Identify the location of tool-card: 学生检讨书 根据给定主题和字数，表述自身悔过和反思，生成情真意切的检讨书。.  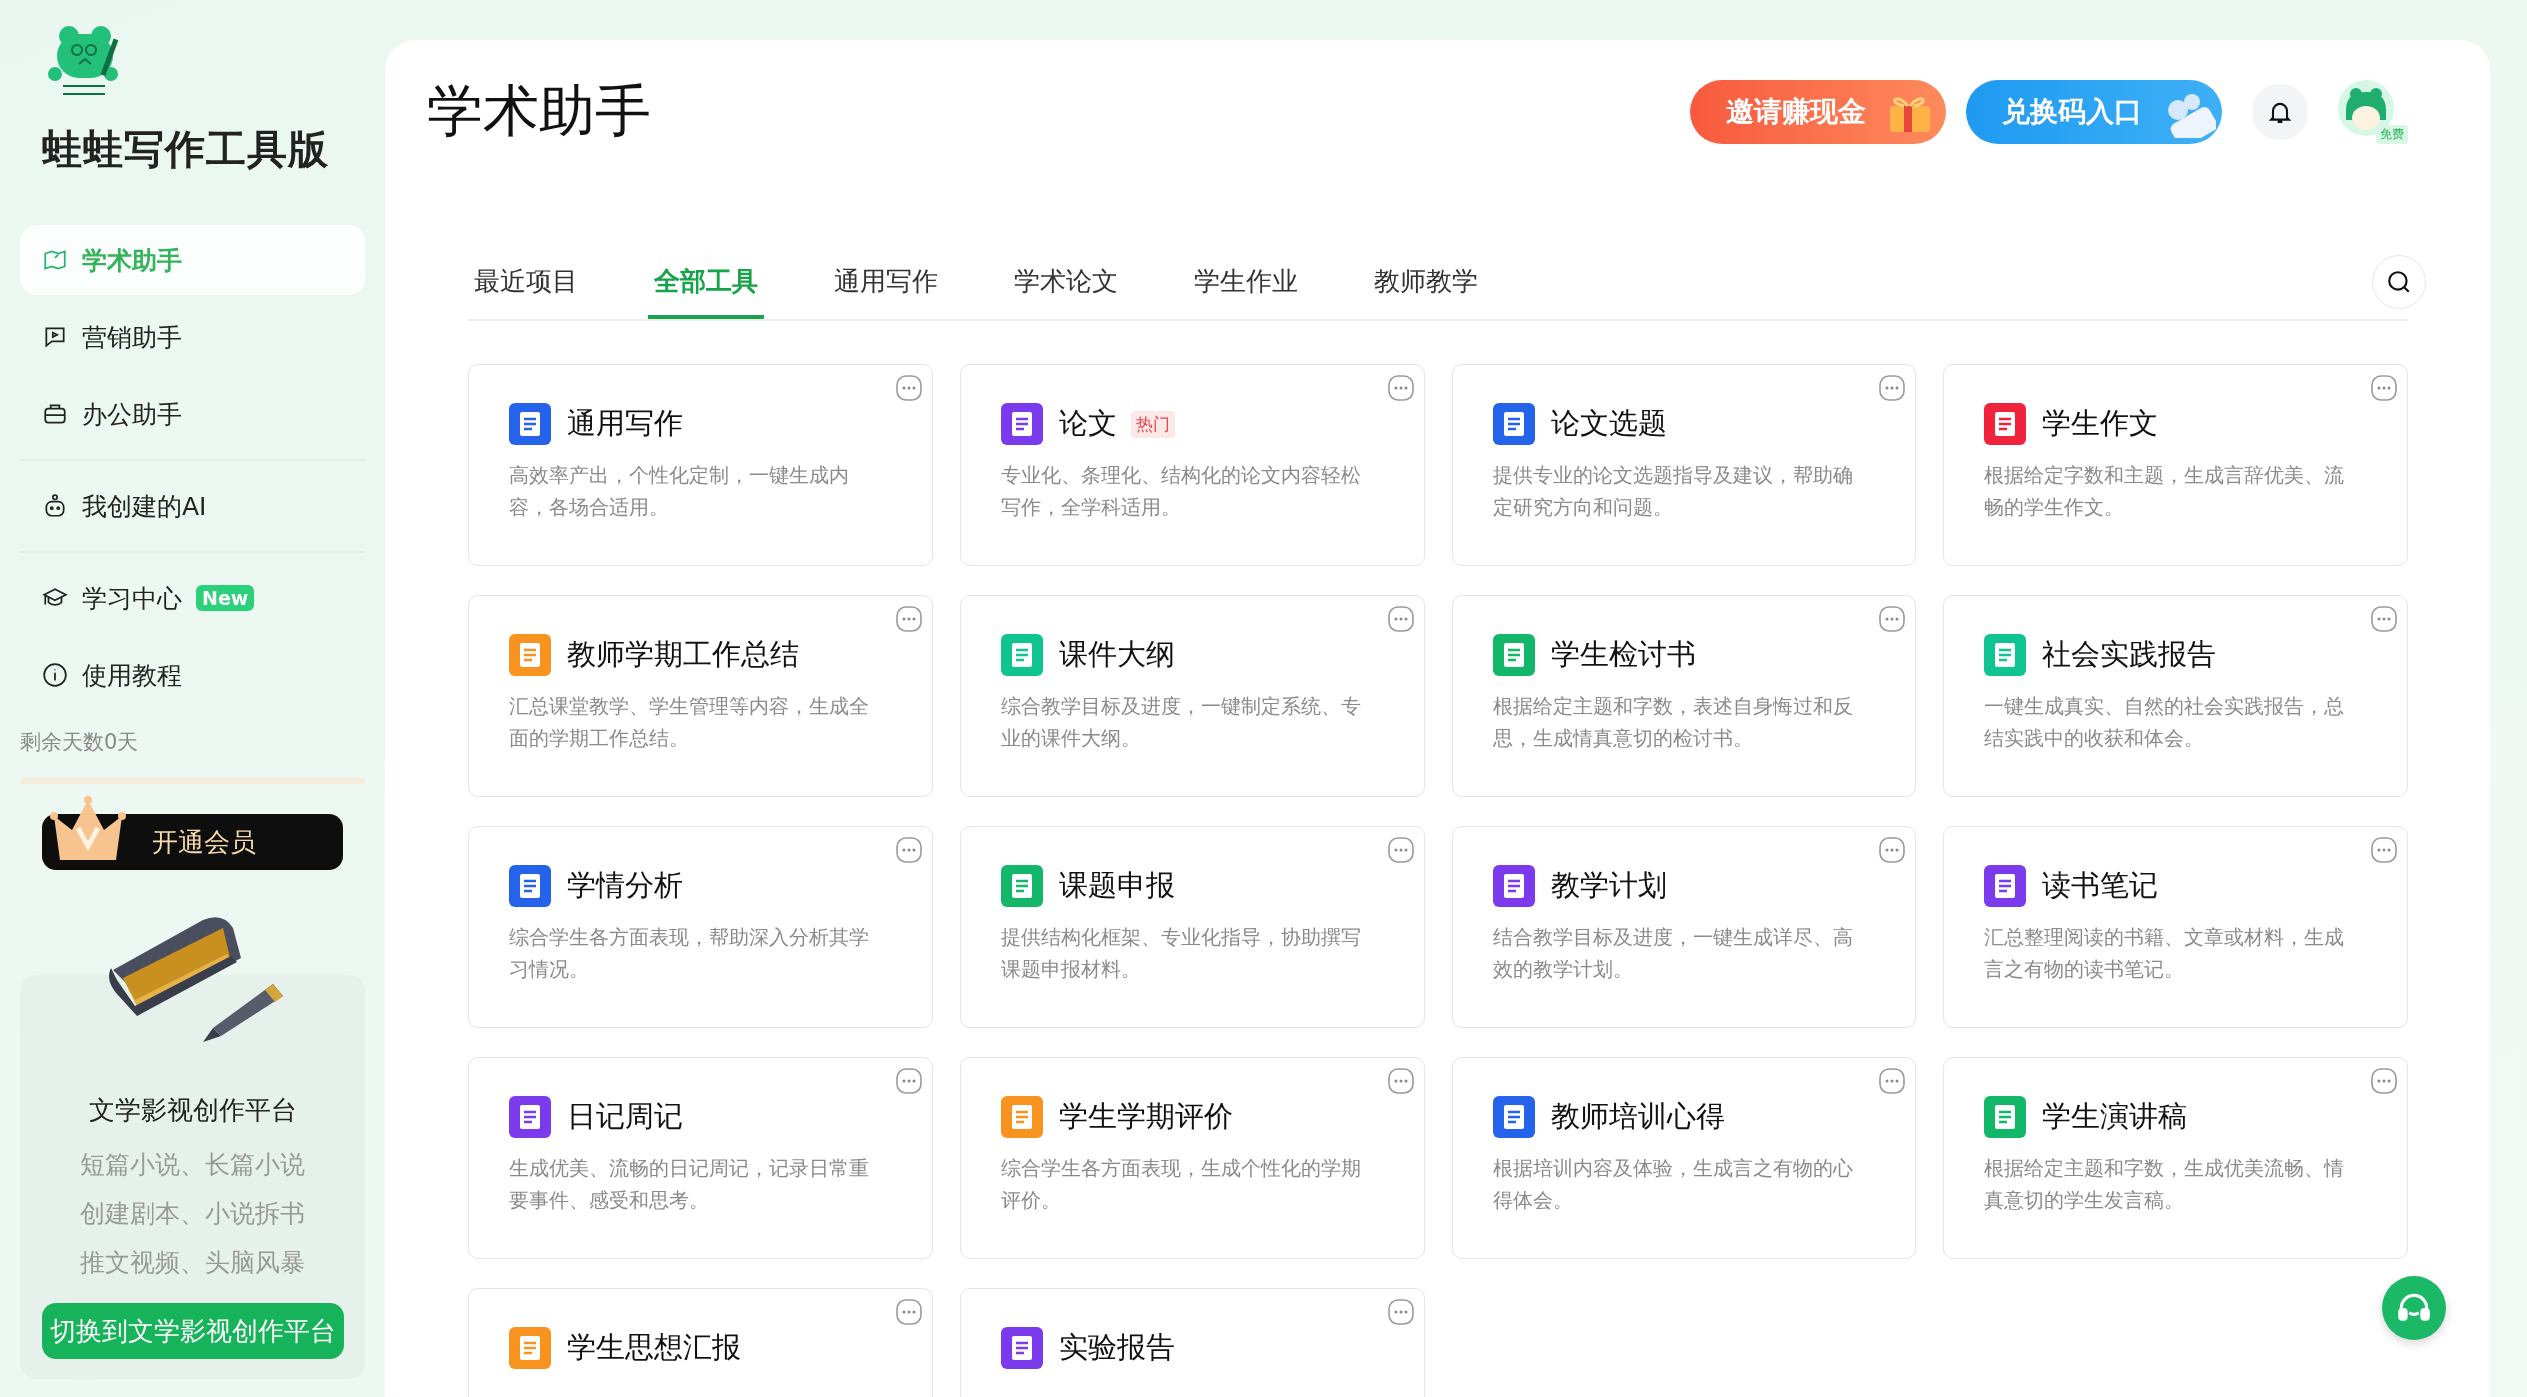
(1684, 696).